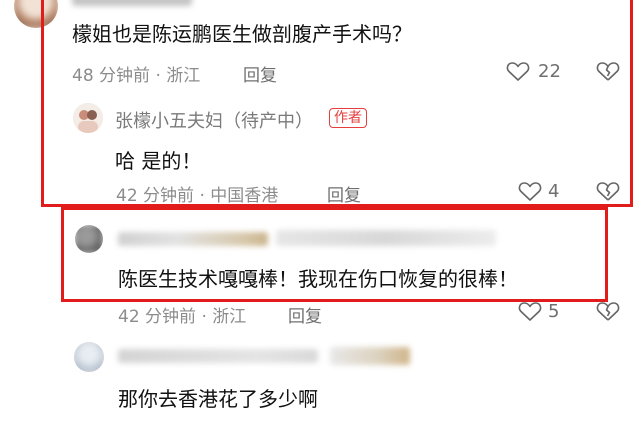  I want to click on like-button: 5, so click(548, 312).